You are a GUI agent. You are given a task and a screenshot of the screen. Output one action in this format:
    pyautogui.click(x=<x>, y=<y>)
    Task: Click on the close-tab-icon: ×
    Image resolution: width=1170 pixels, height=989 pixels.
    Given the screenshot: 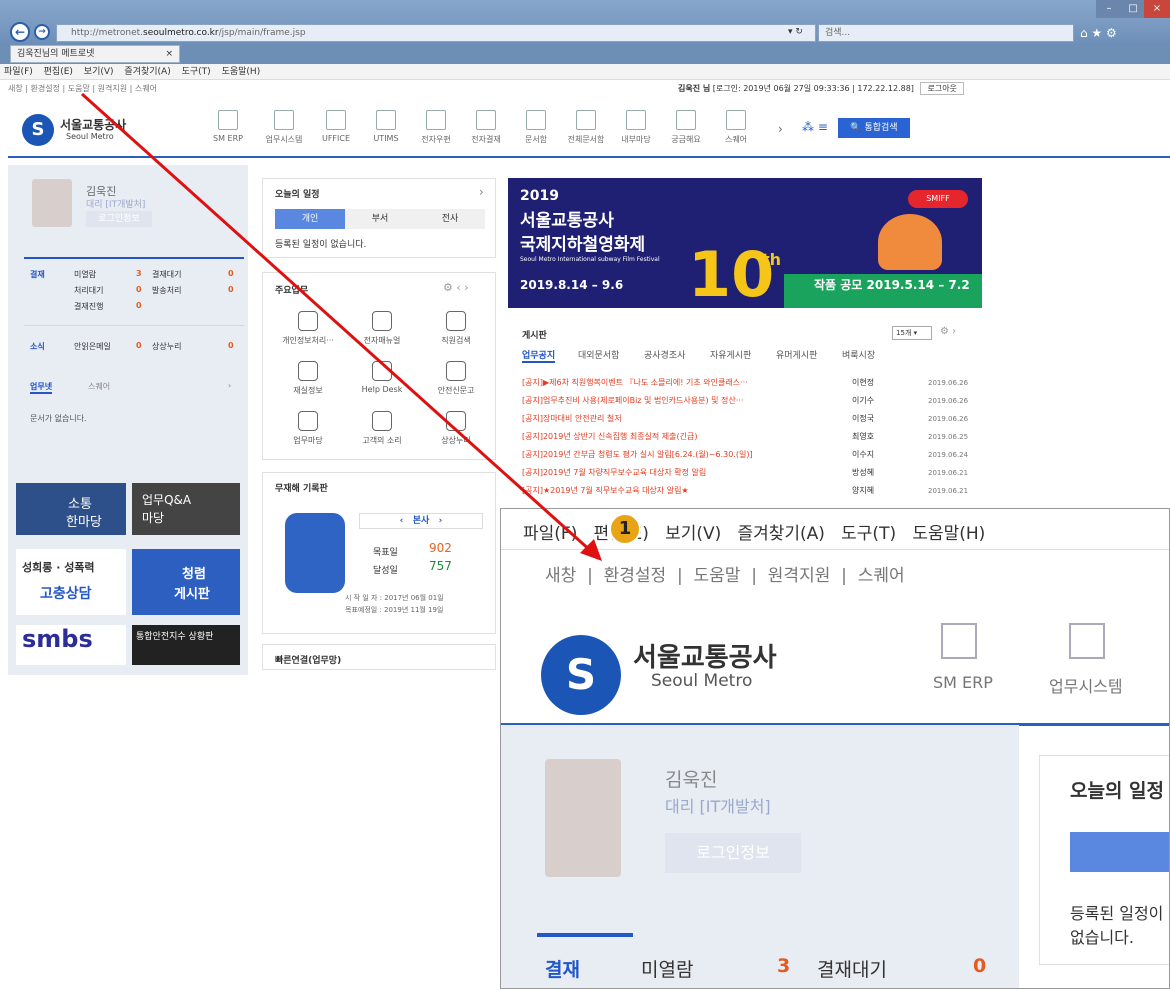 What is the action you would take?
    pyautogui.click(x=169, y=54)
    